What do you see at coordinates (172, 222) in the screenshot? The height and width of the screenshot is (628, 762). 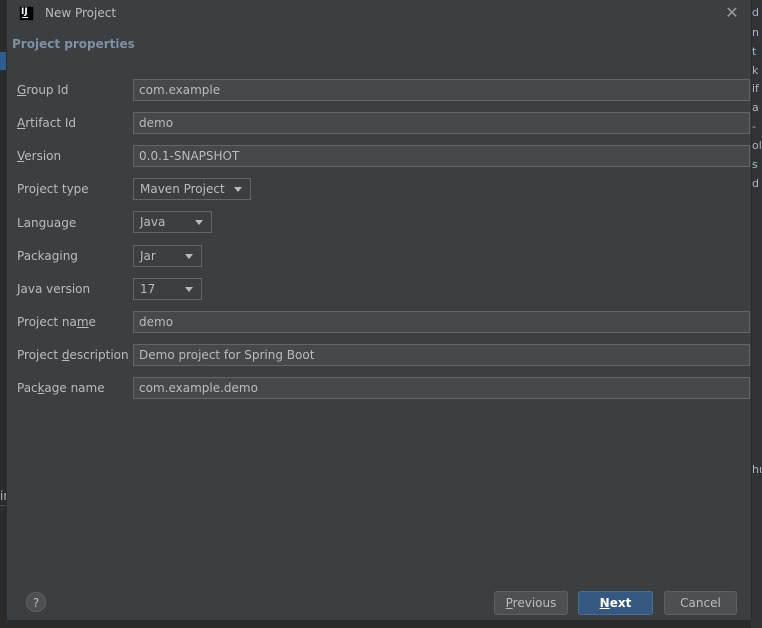 I see `language-dropdown: Java` at bounding box center [172, 222].